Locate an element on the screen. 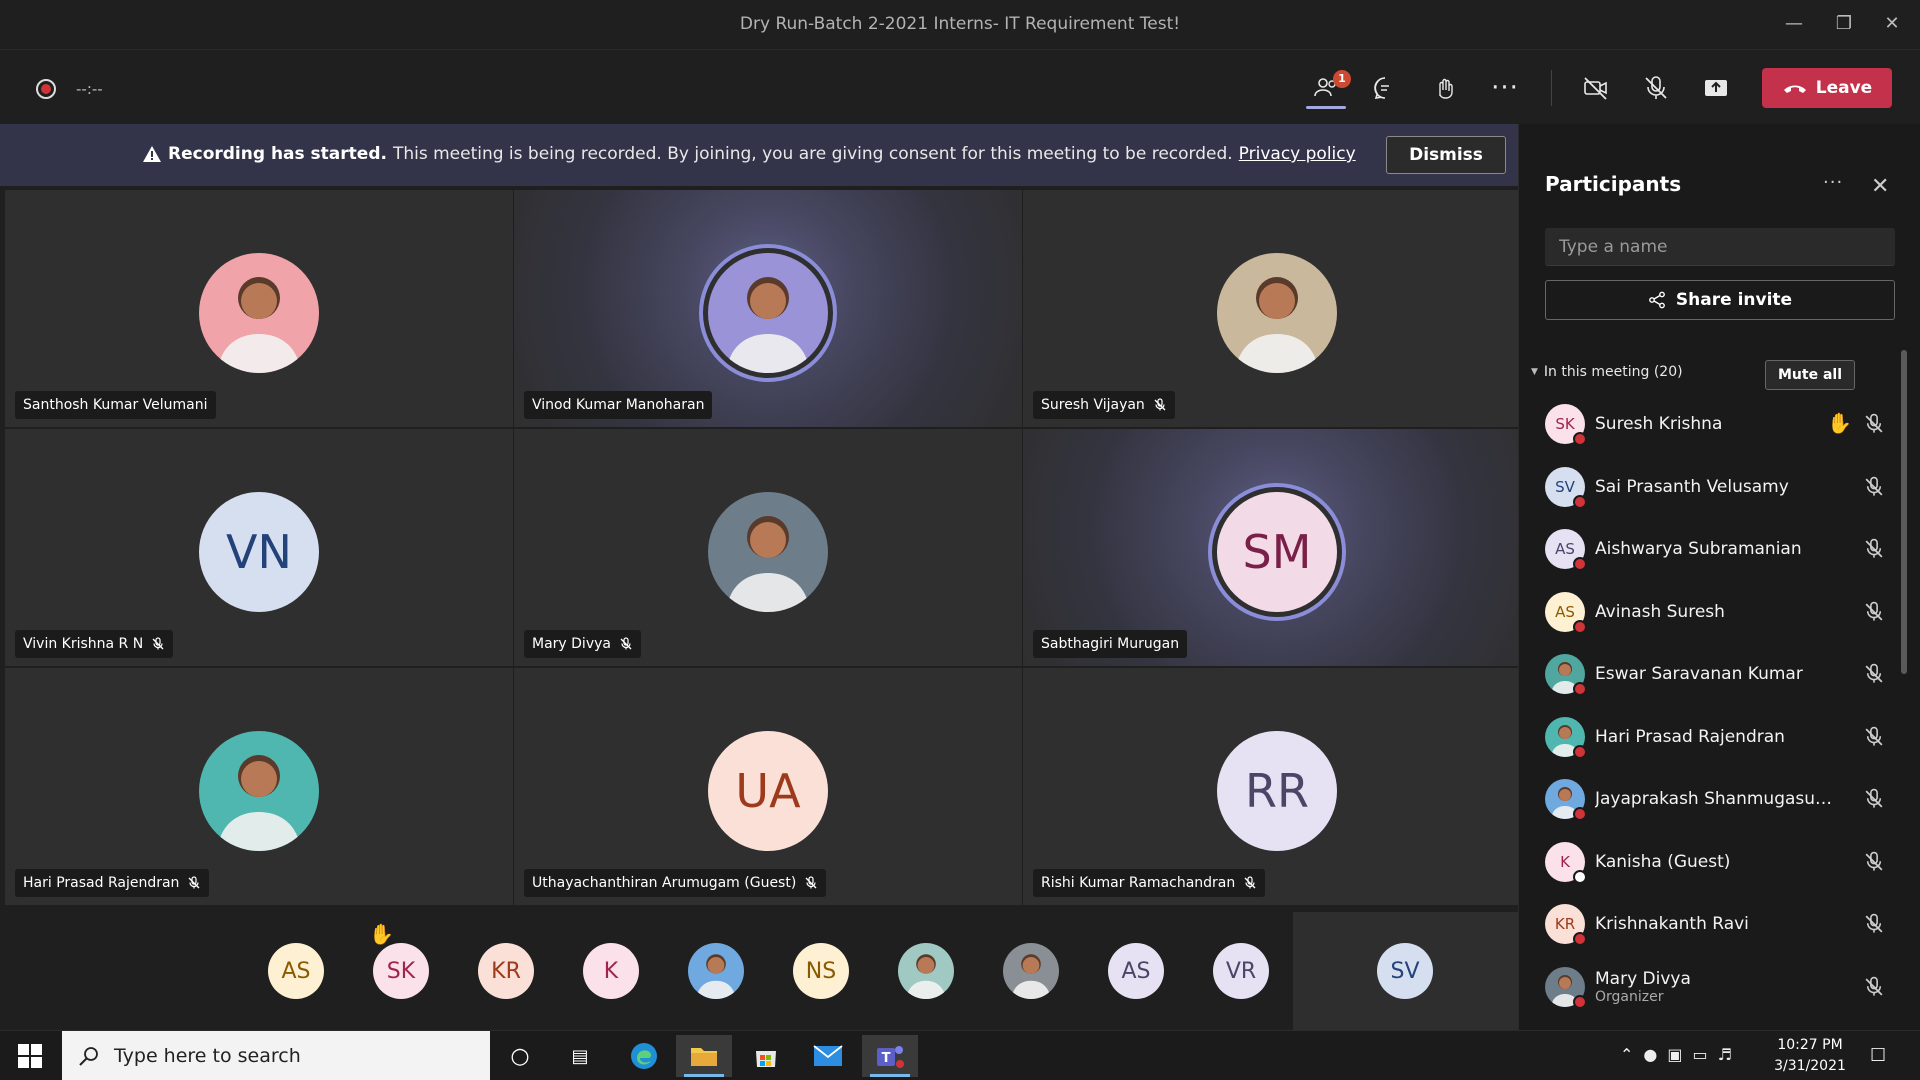 This screenshot has width=1920, height=1080. participant-name: Mary Divya is located at coordinates (571, 644).